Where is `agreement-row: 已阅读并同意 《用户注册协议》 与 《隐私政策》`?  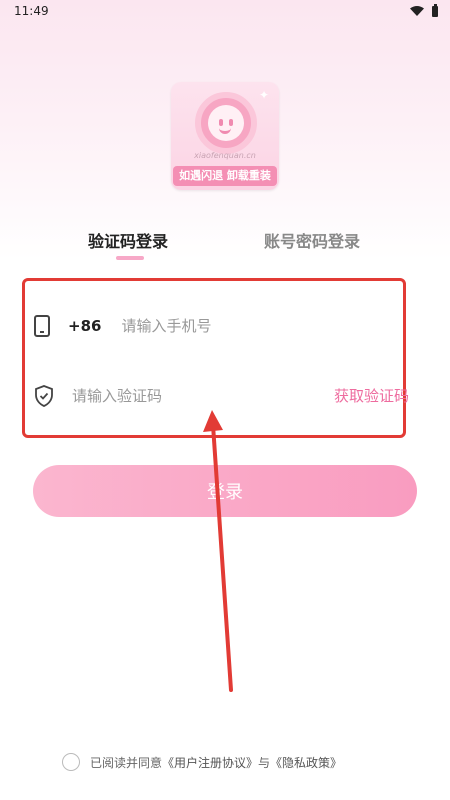 agreement-row: 已阅读并同意 《用户注册协议》 与 《隐私政策》 is located at coordinates (202, 762).